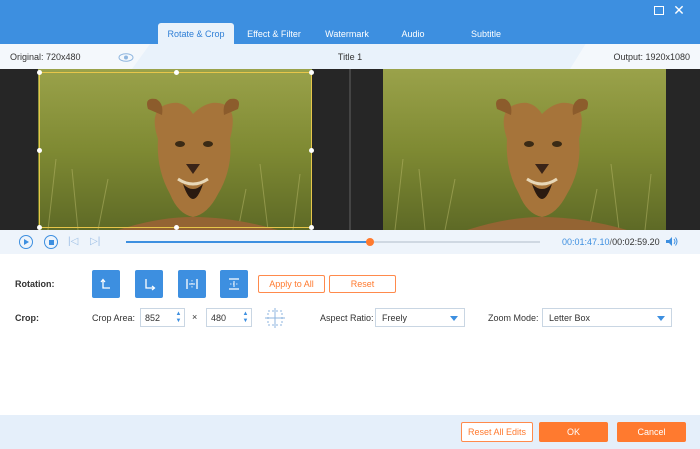 This screenshot has width=700, height=449. I want to click on flip-vertical-icon, so click(234, 284).